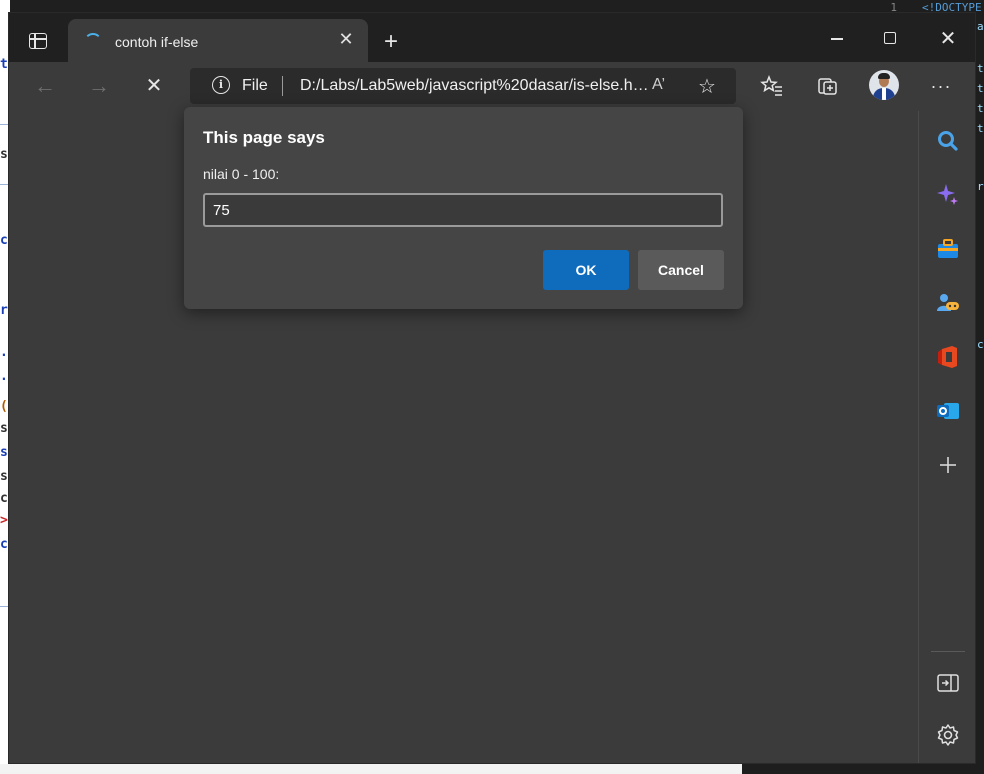 This screenshot has width=984, height=774. What do you see at coordinates (425, 6) in the screenshot?
I see `background-taskbar-strip` at bounding box center [425, 6].